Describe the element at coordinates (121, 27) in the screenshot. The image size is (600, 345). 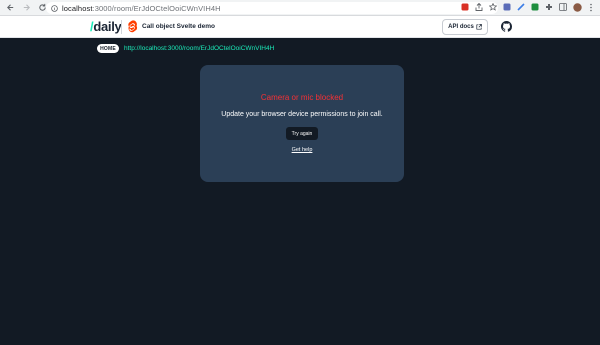
I see `header-divider` at that location.